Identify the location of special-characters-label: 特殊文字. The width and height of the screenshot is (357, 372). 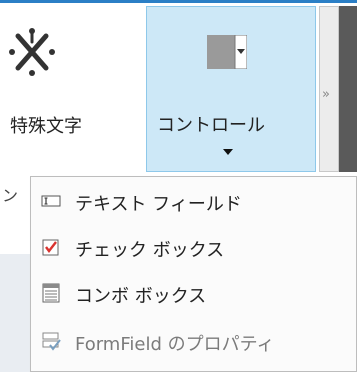
(46, 126).